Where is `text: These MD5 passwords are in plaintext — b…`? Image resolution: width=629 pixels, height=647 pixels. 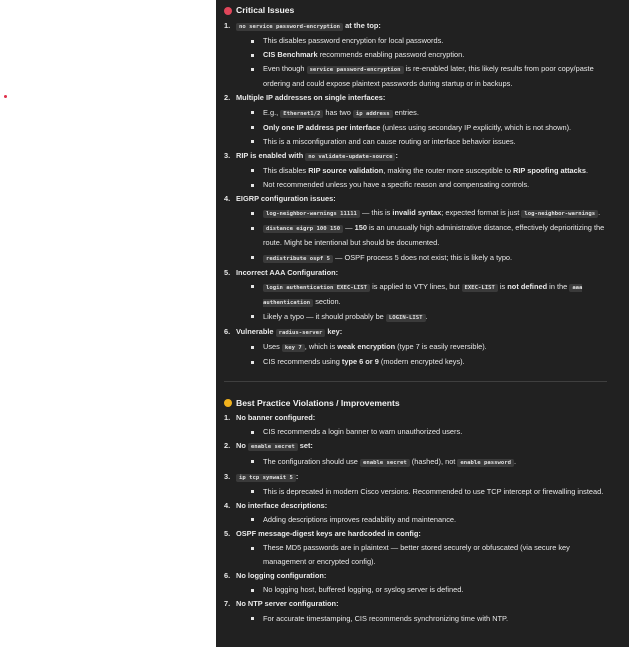
text: These MD5 passwords are in plaintext — b… is located at coordinates (416, 555).